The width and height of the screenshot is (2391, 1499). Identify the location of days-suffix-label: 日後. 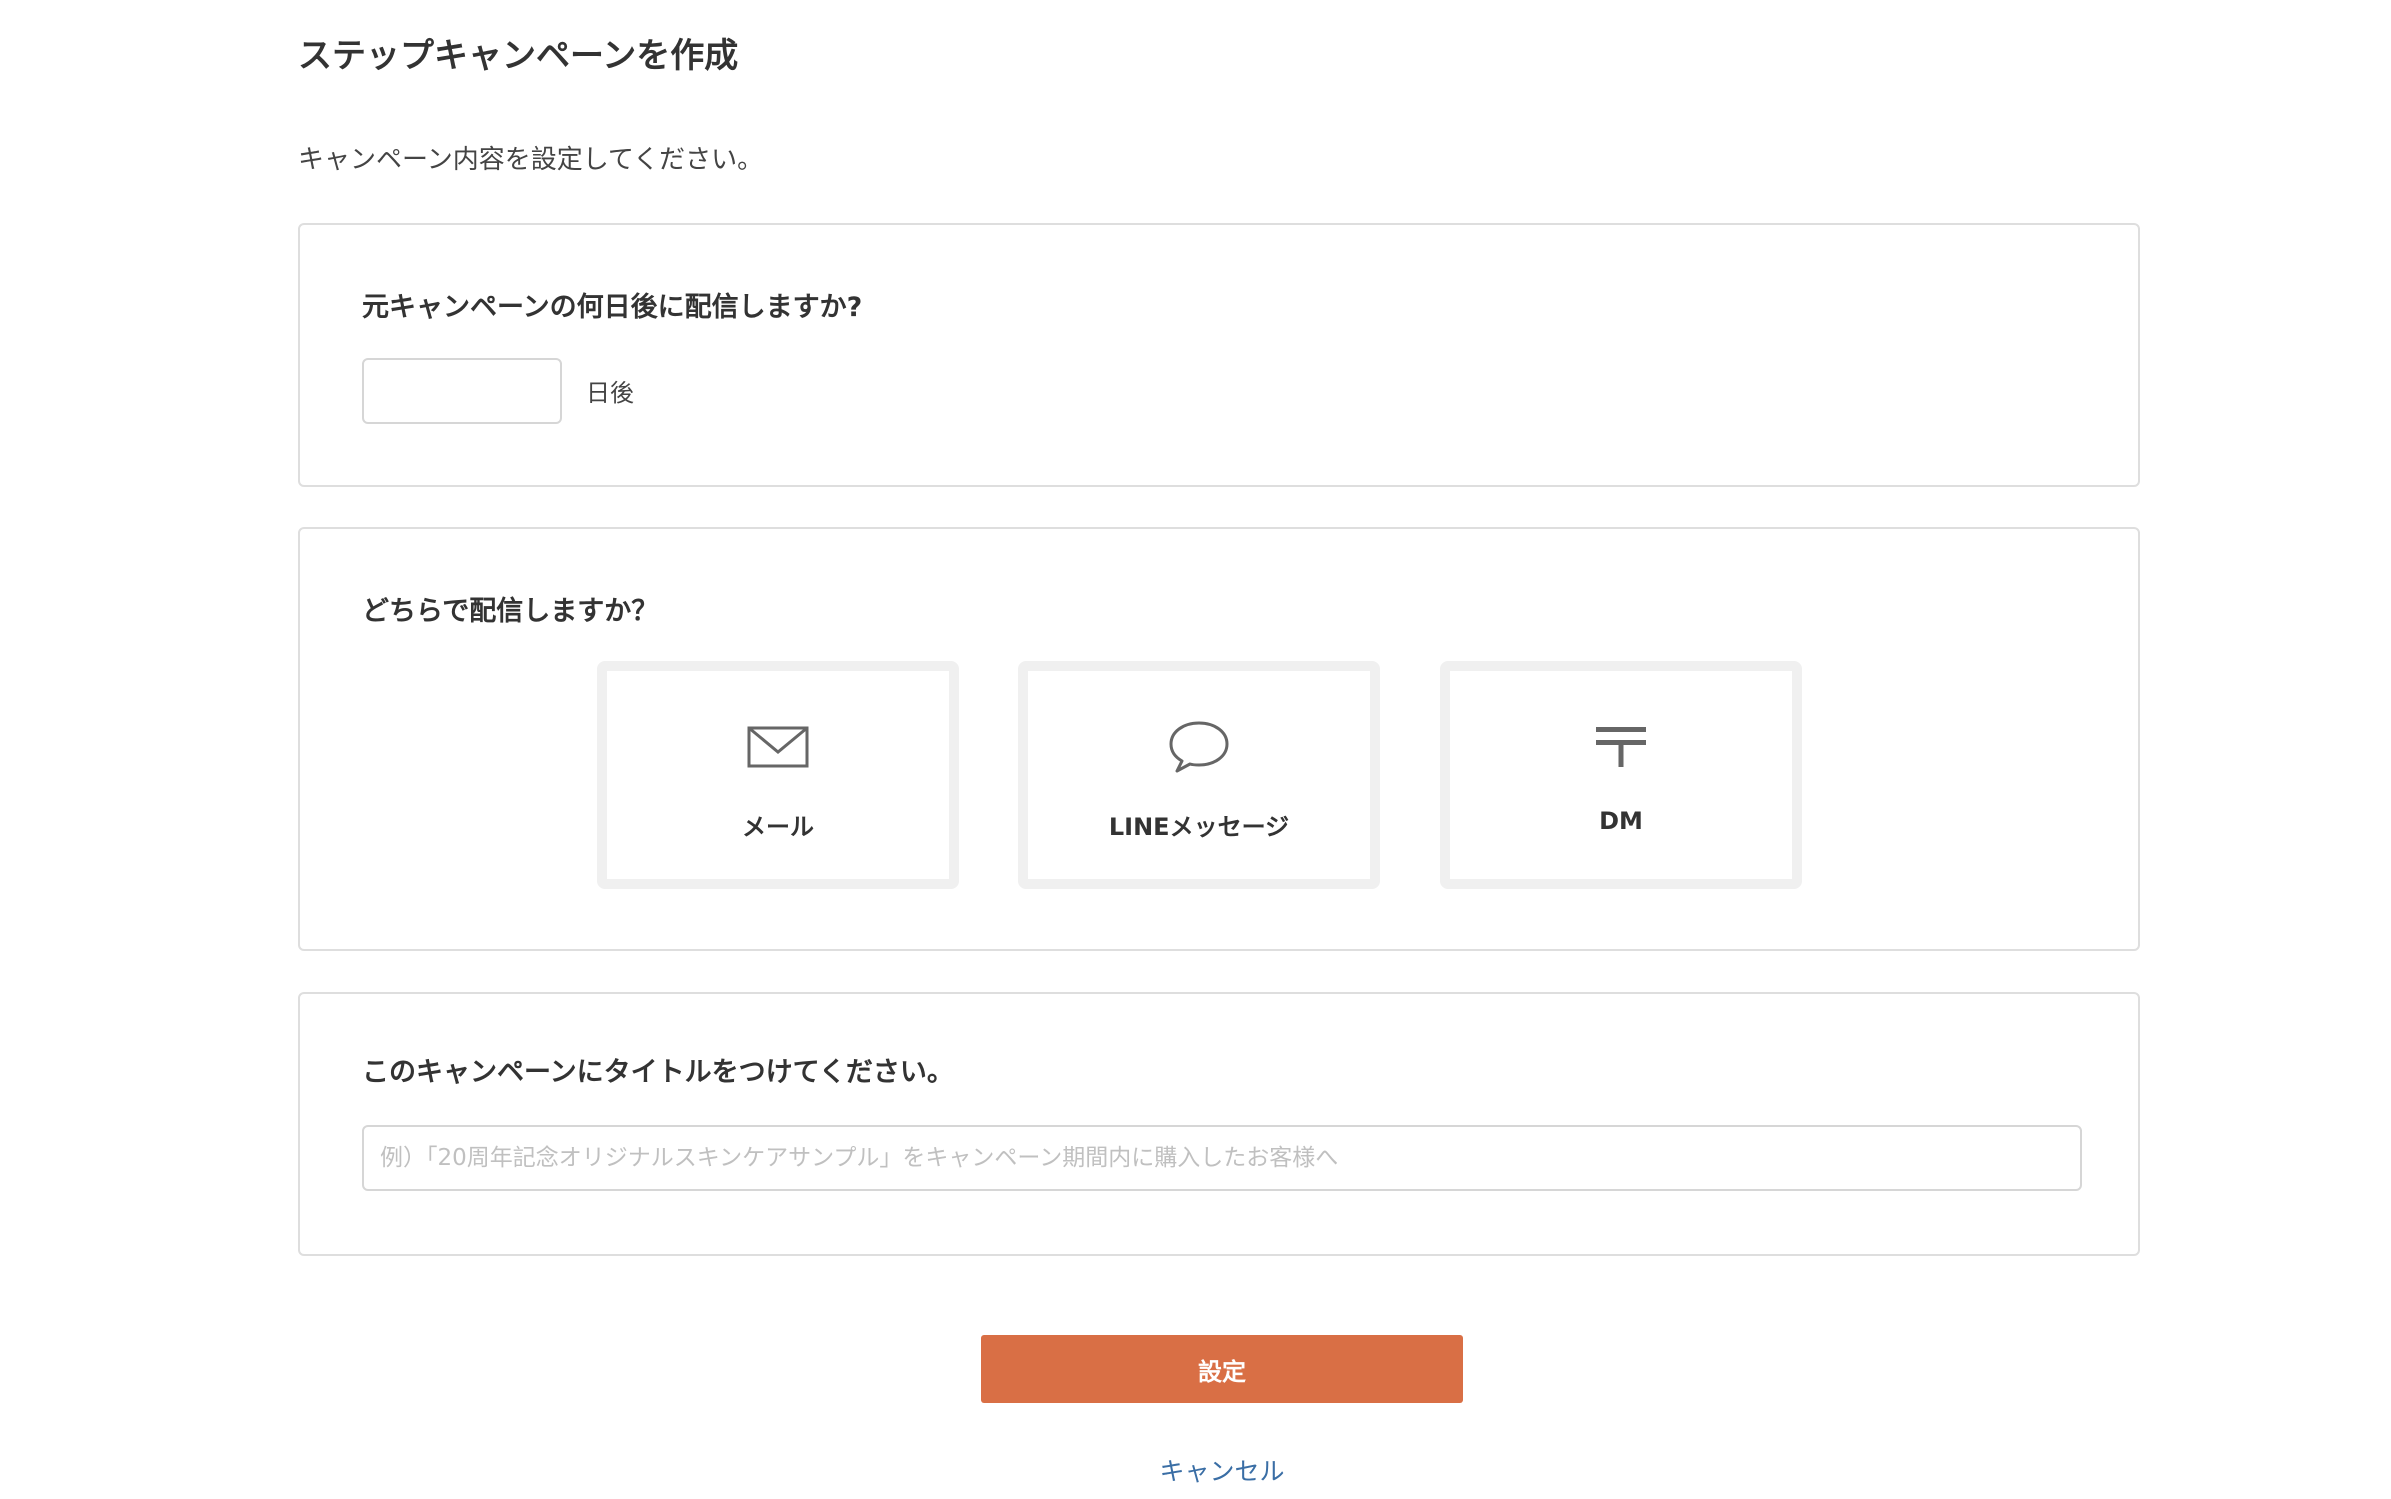
(610, 393).